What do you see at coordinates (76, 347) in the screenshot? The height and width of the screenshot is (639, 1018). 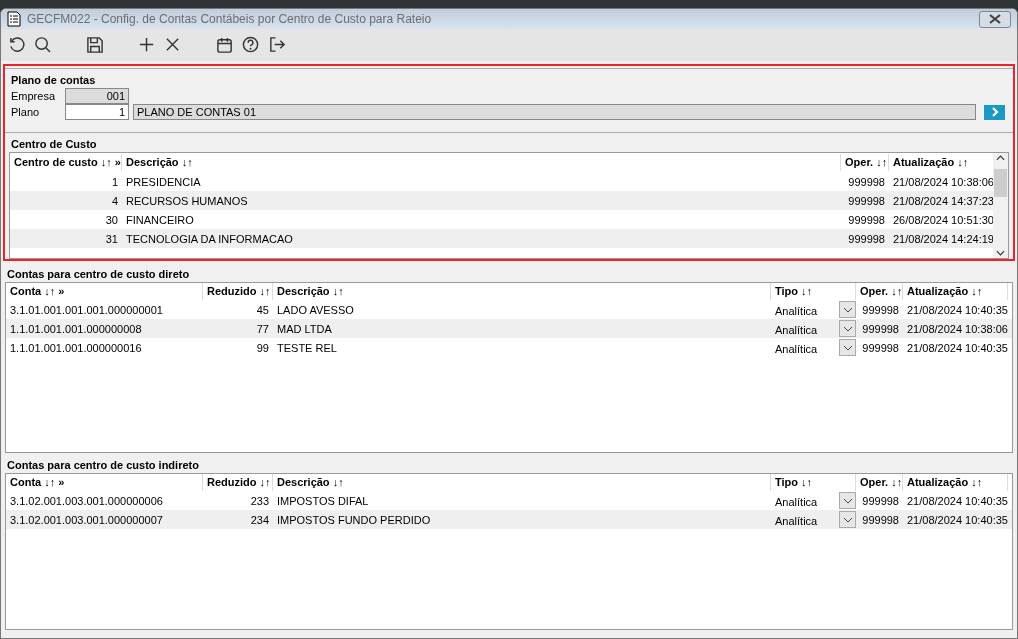 I see `table-cell-text: 1.1.01.001.001.000000016` at bounding box center [76, 347].